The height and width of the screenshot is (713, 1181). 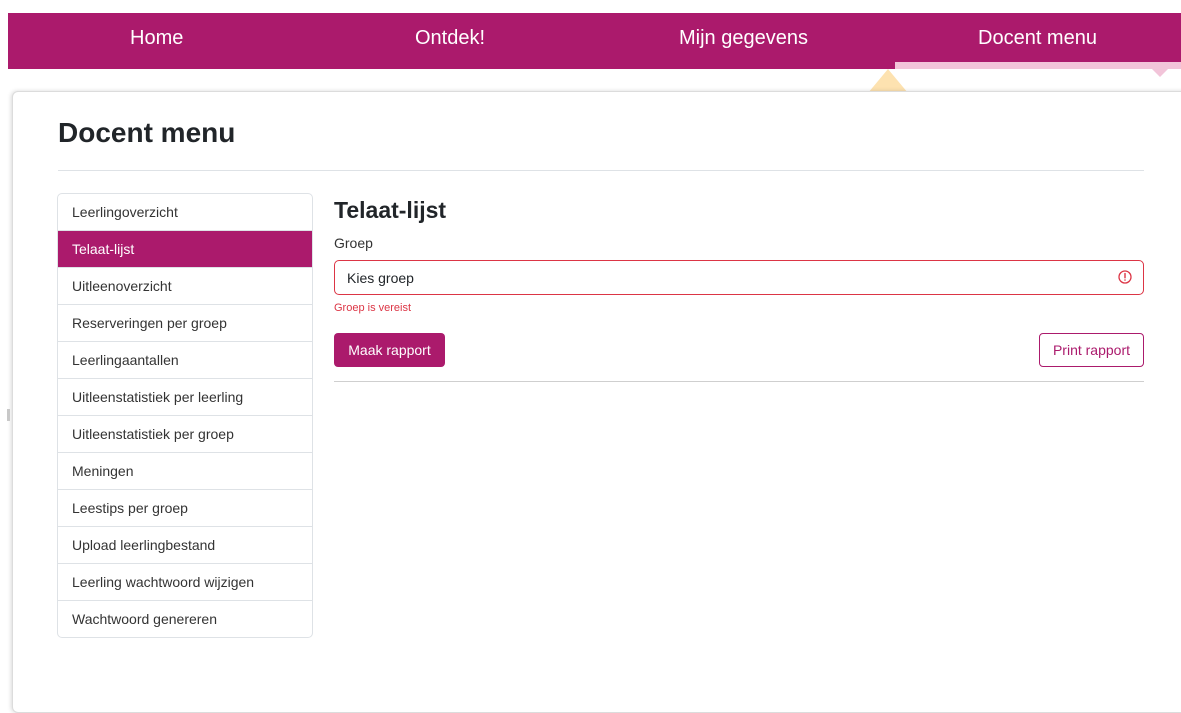 What do you see at coordinates (380, 278) in the screenshot?
I see `group-select-value: Kies groep` at bounding box center [380, 278].